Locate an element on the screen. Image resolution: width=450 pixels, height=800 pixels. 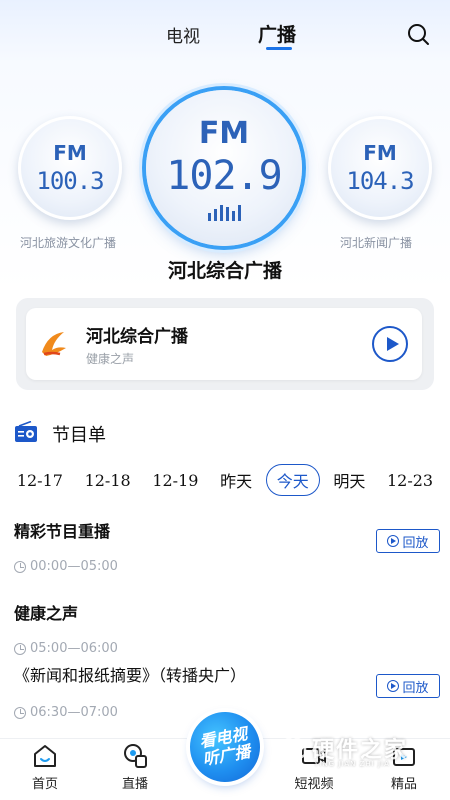
program-time: 00:00—05:00 is located at coordinates (66, 566).